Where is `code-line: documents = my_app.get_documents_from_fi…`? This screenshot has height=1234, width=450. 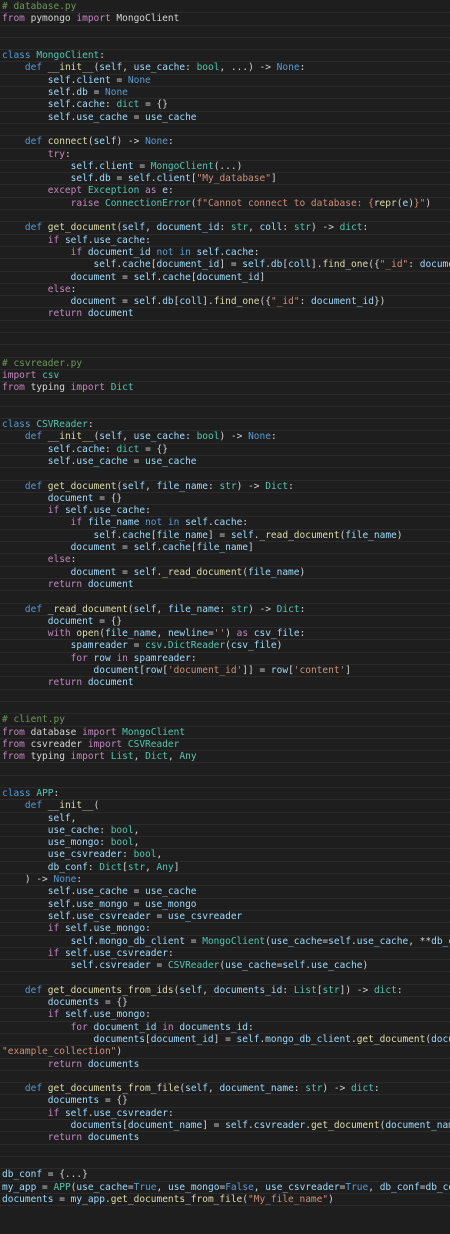 code-line: documents = my_app.get_documents_from_fi… is located at coordinates (225, 1200).